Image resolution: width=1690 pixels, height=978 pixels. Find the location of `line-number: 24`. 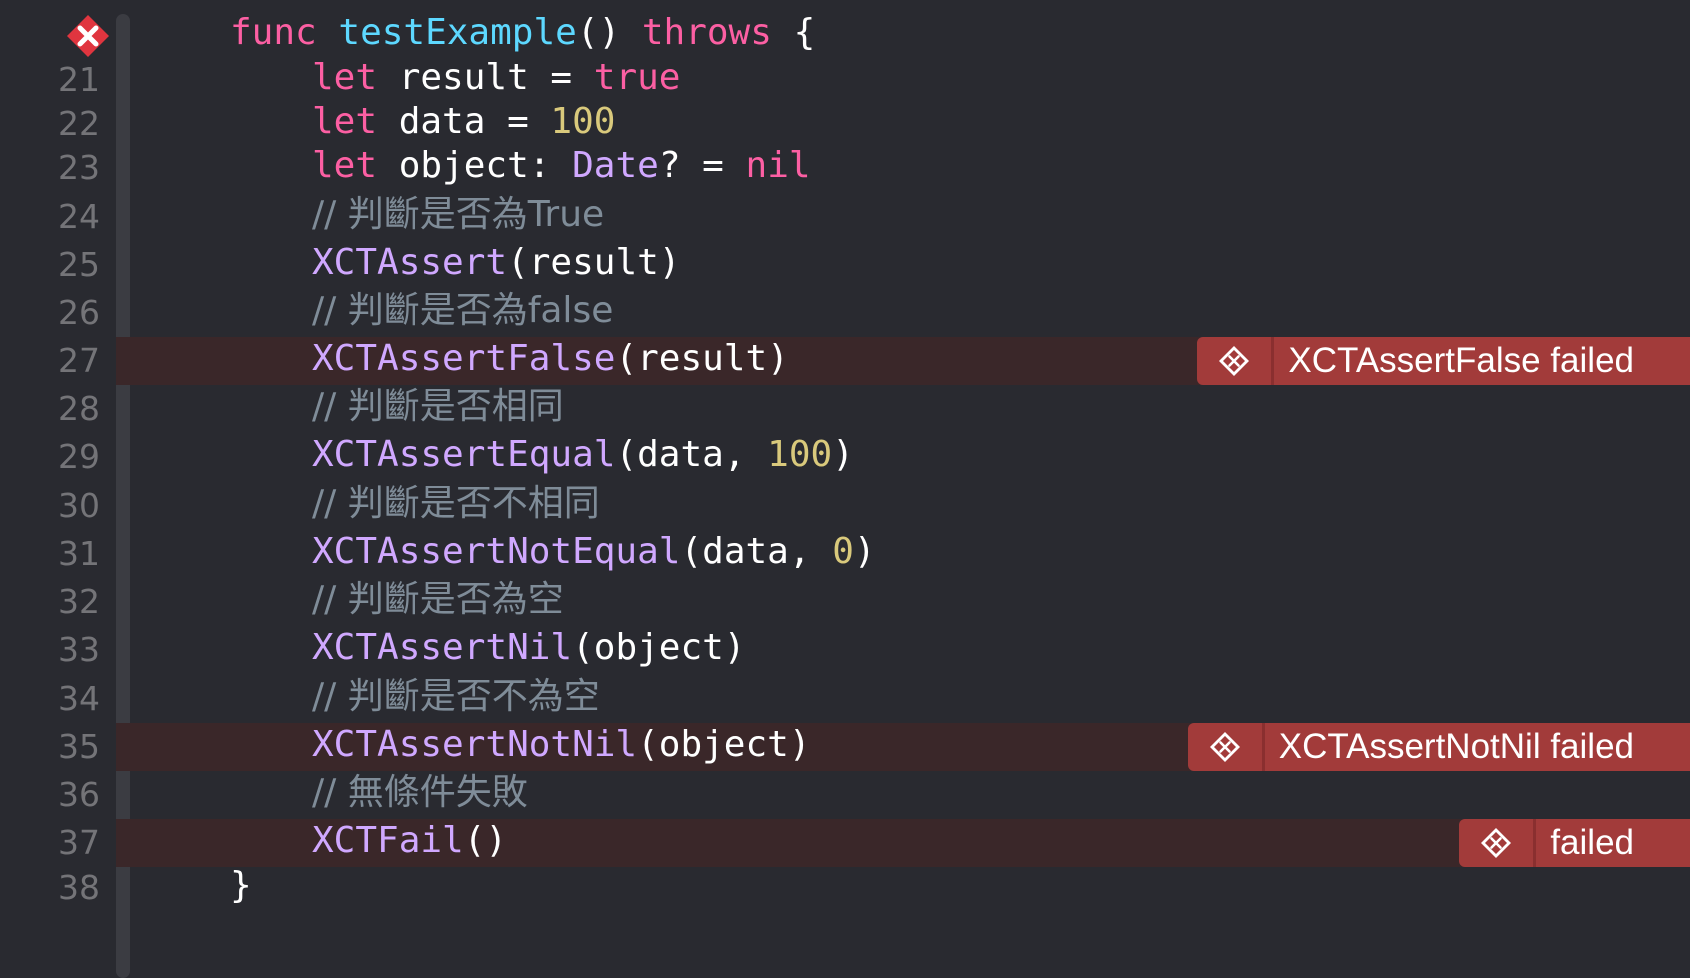

line-number: 24 is located at coordinates (79, 216).